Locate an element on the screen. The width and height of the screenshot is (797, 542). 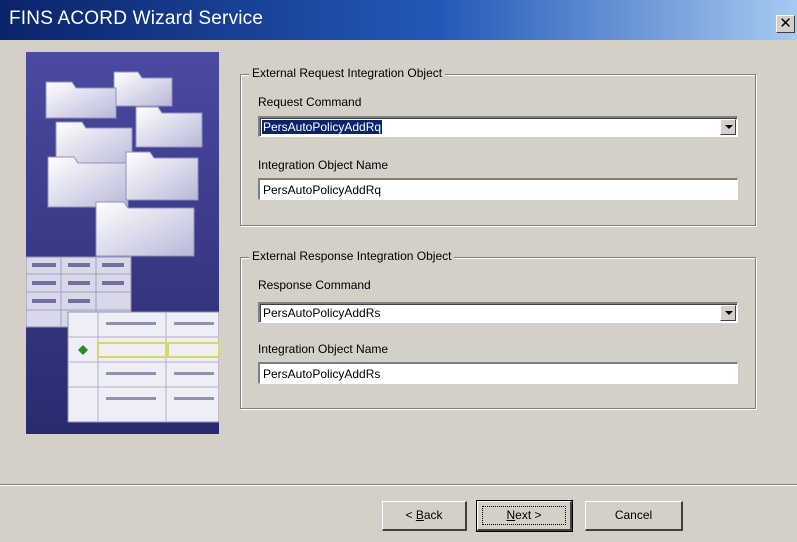
back-button: < Back is located at coordinates (424, 516).